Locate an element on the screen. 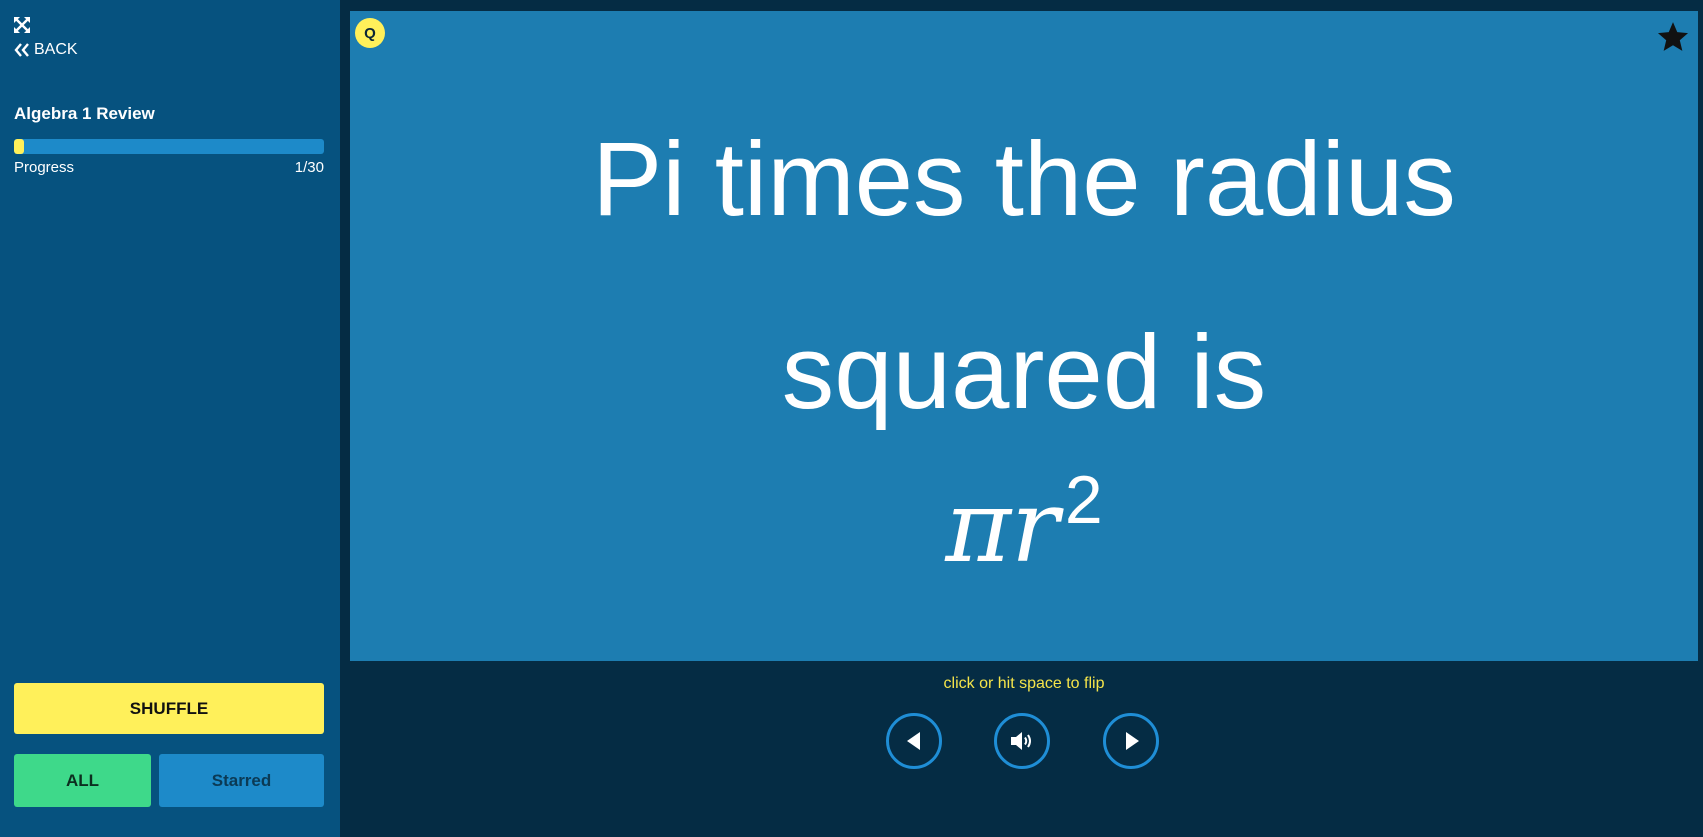 This screenshot has width=1703, height=837. triangle-right-icon is located at coordinates (1132, 741).